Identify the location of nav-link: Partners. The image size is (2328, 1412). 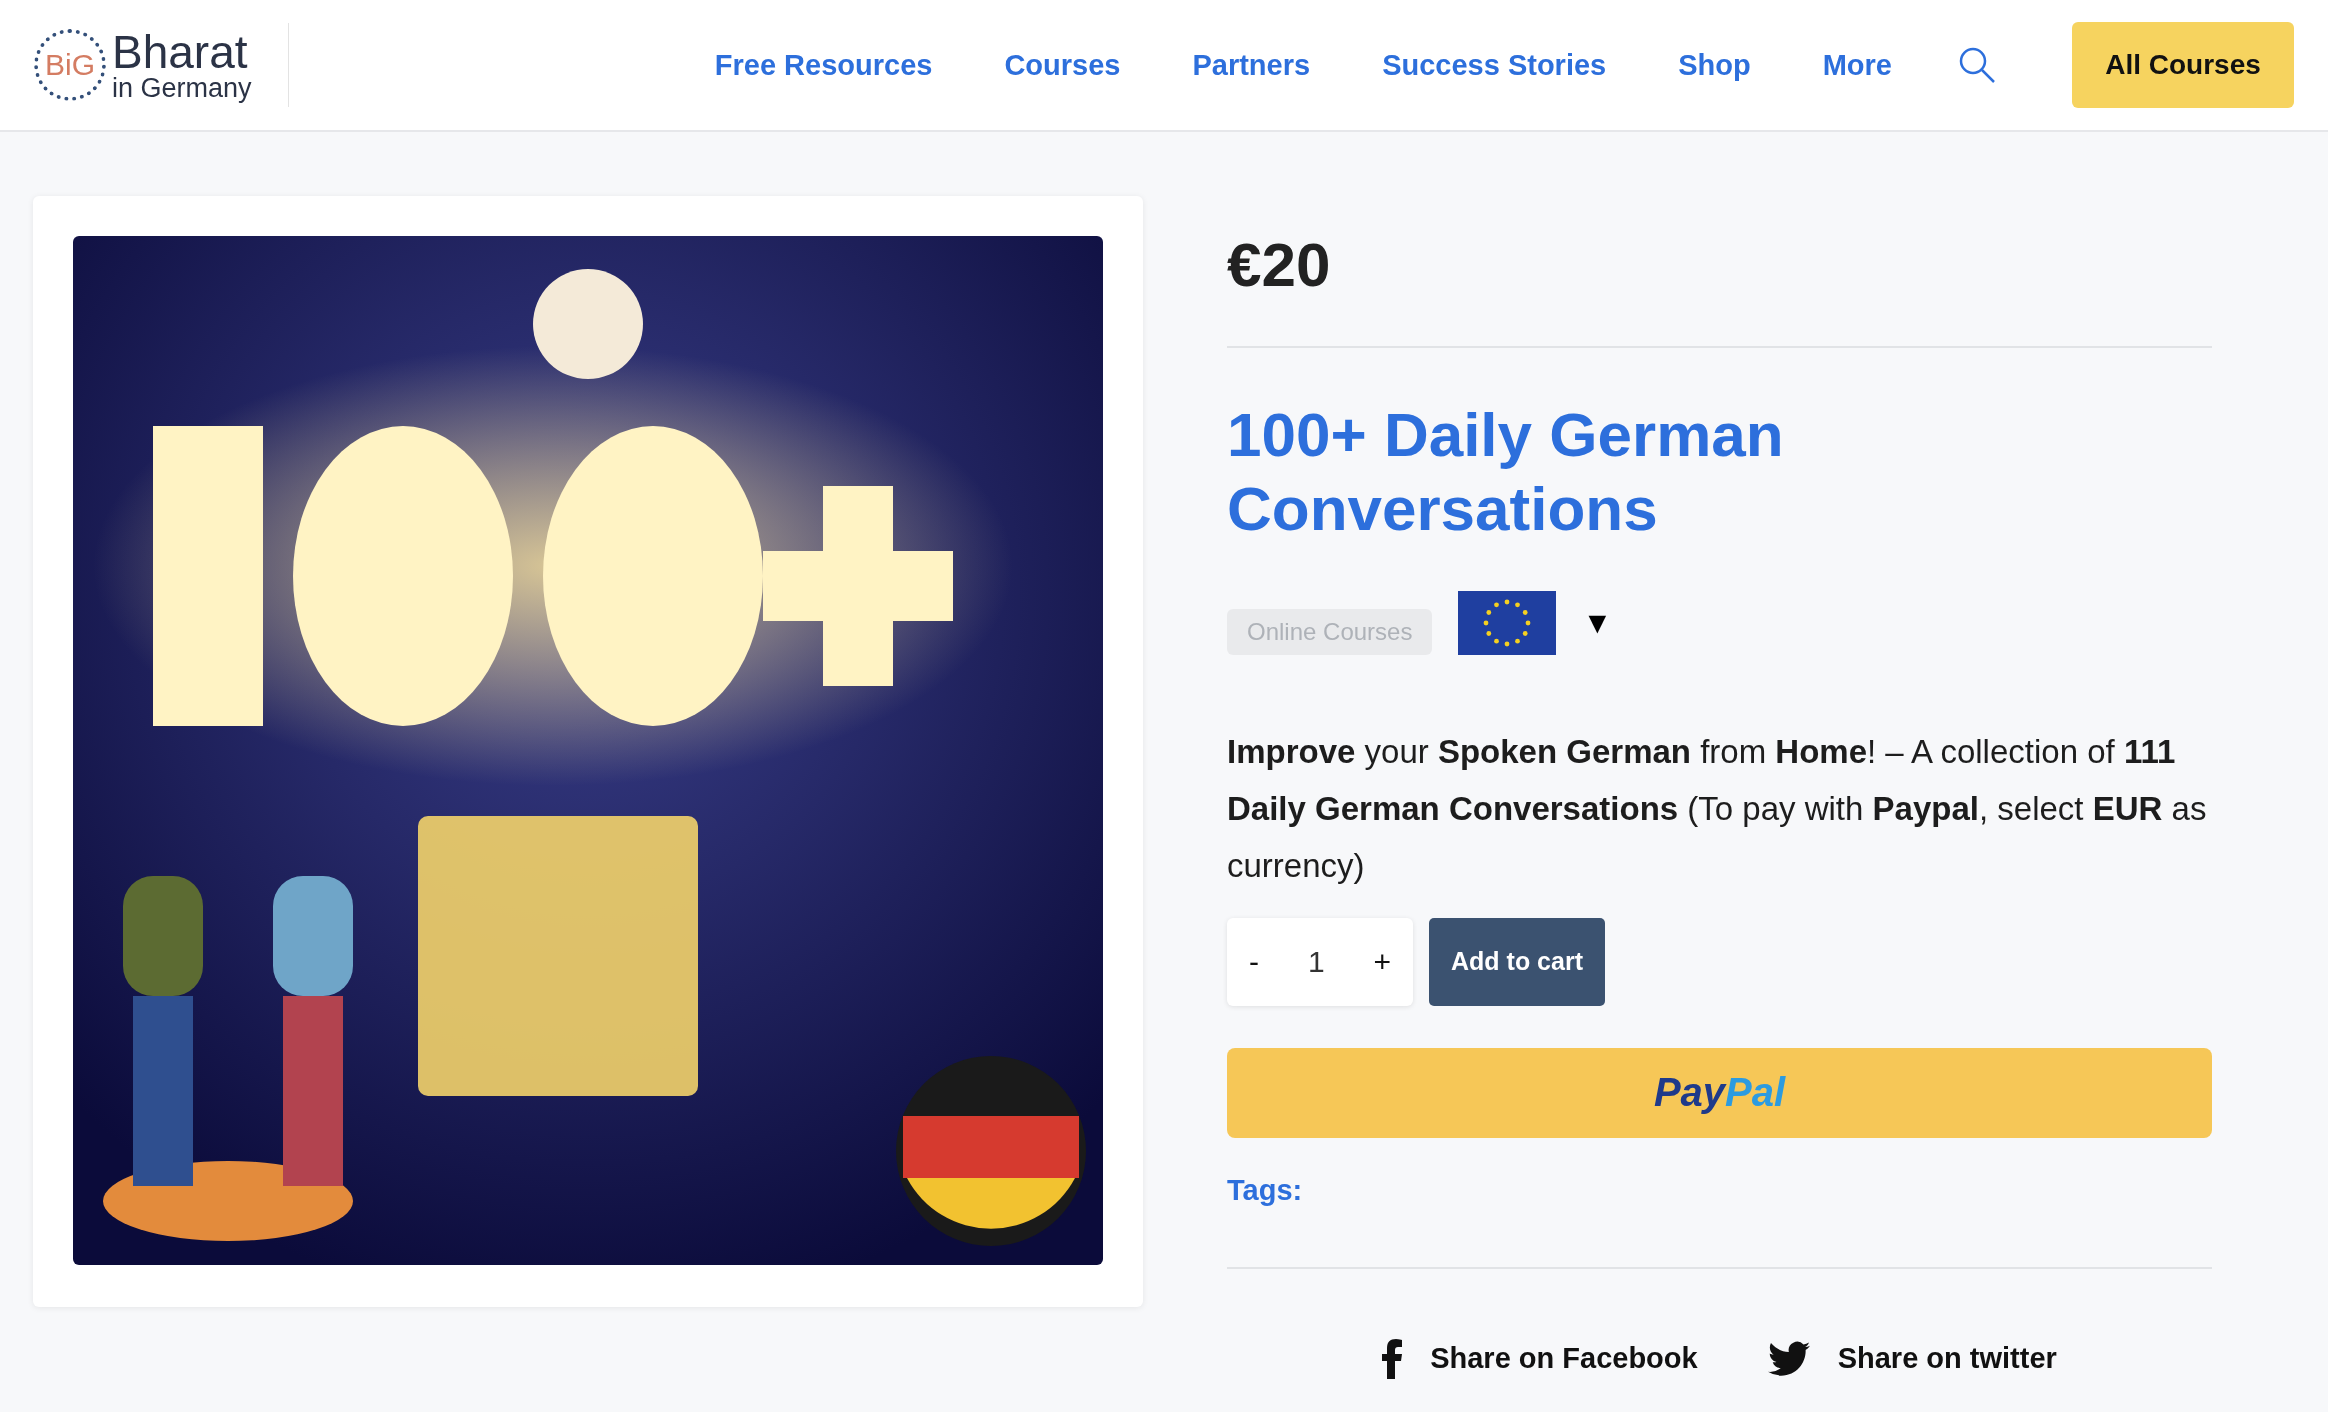
(1251, 65).